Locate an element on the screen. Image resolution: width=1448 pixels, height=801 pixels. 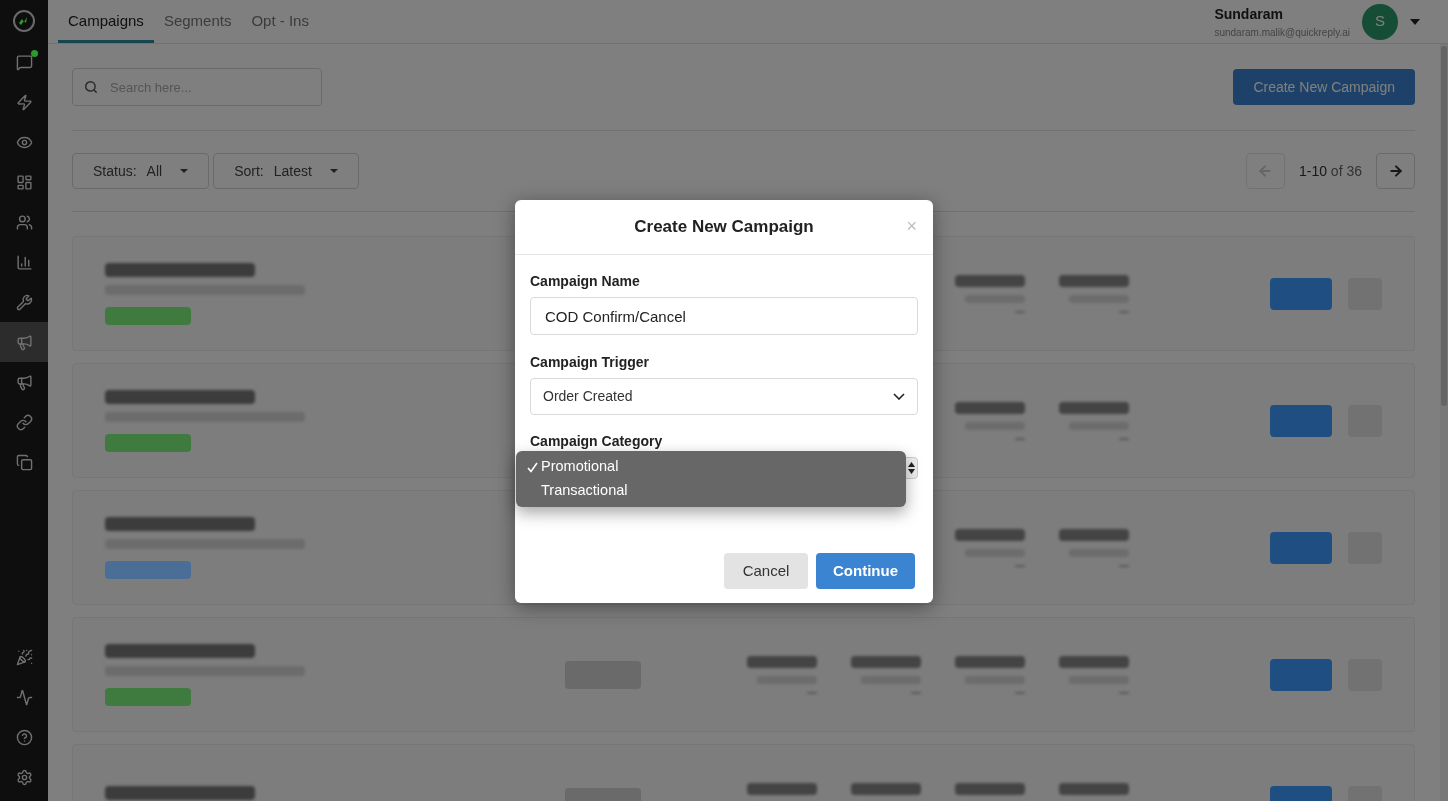
dropdown-option: Promotional is located at coordinates (711, 467).